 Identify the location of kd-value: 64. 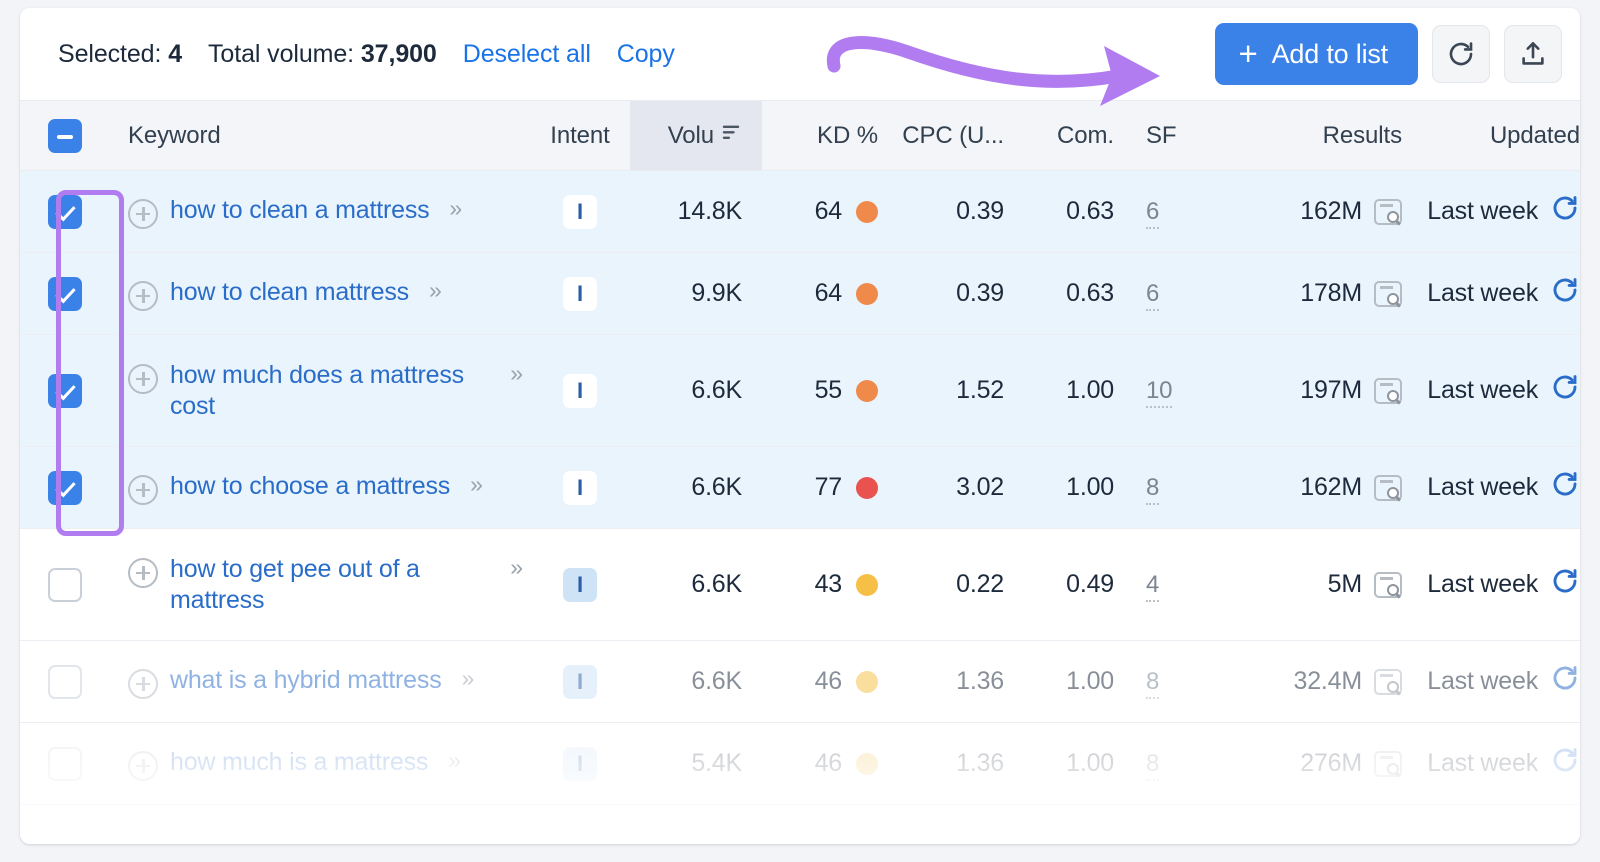
(828, 293).